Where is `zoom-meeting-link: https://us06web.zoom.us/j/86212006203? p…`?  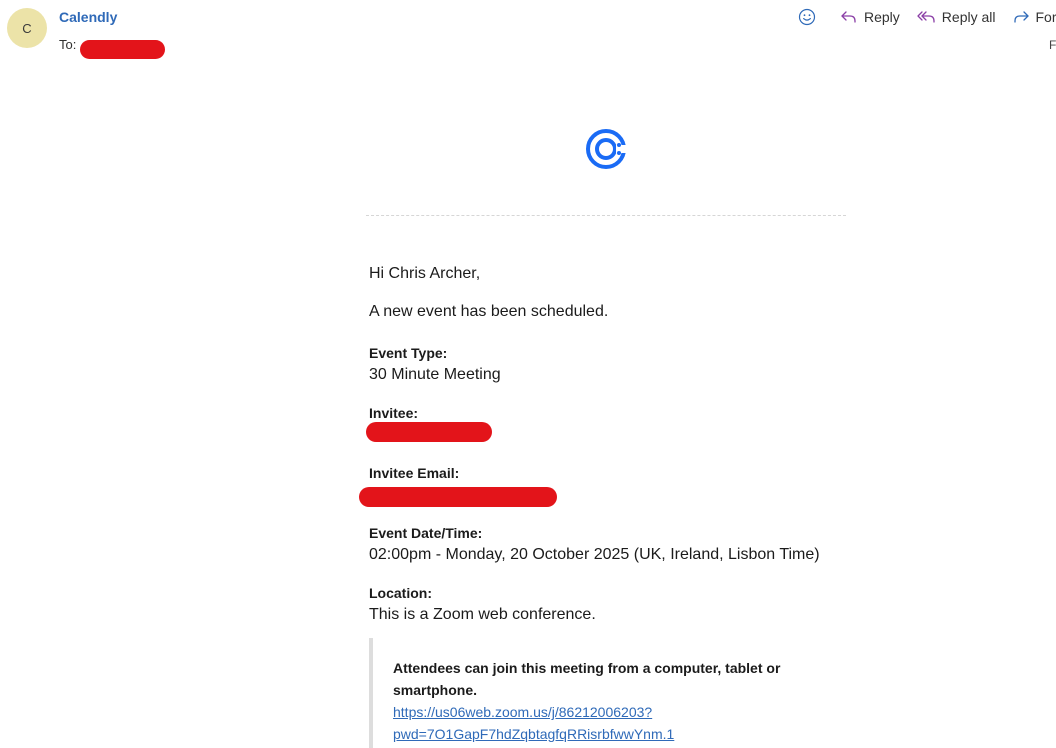
zoom-meeting-link: https://us06web.zoom.us/j/86212006203? p… is located at coordinates (603, 723).